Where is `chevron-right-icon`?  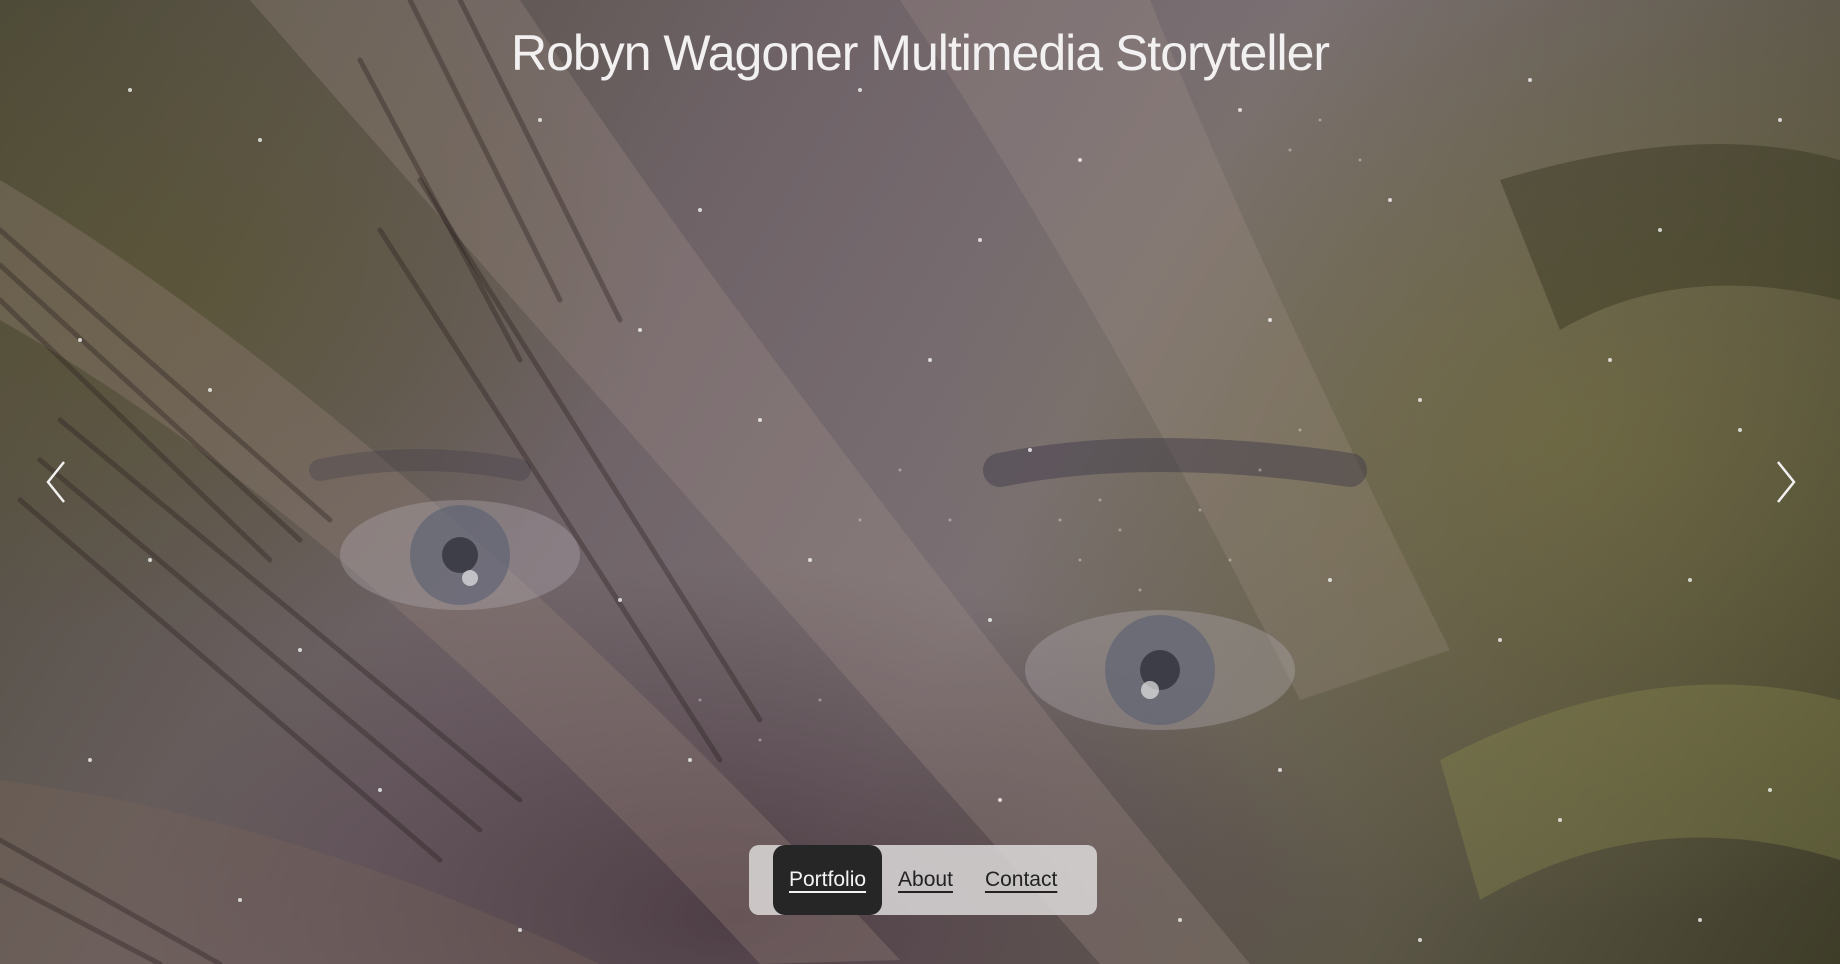 chevron-right-icon is located at coordinates (1786, 482).